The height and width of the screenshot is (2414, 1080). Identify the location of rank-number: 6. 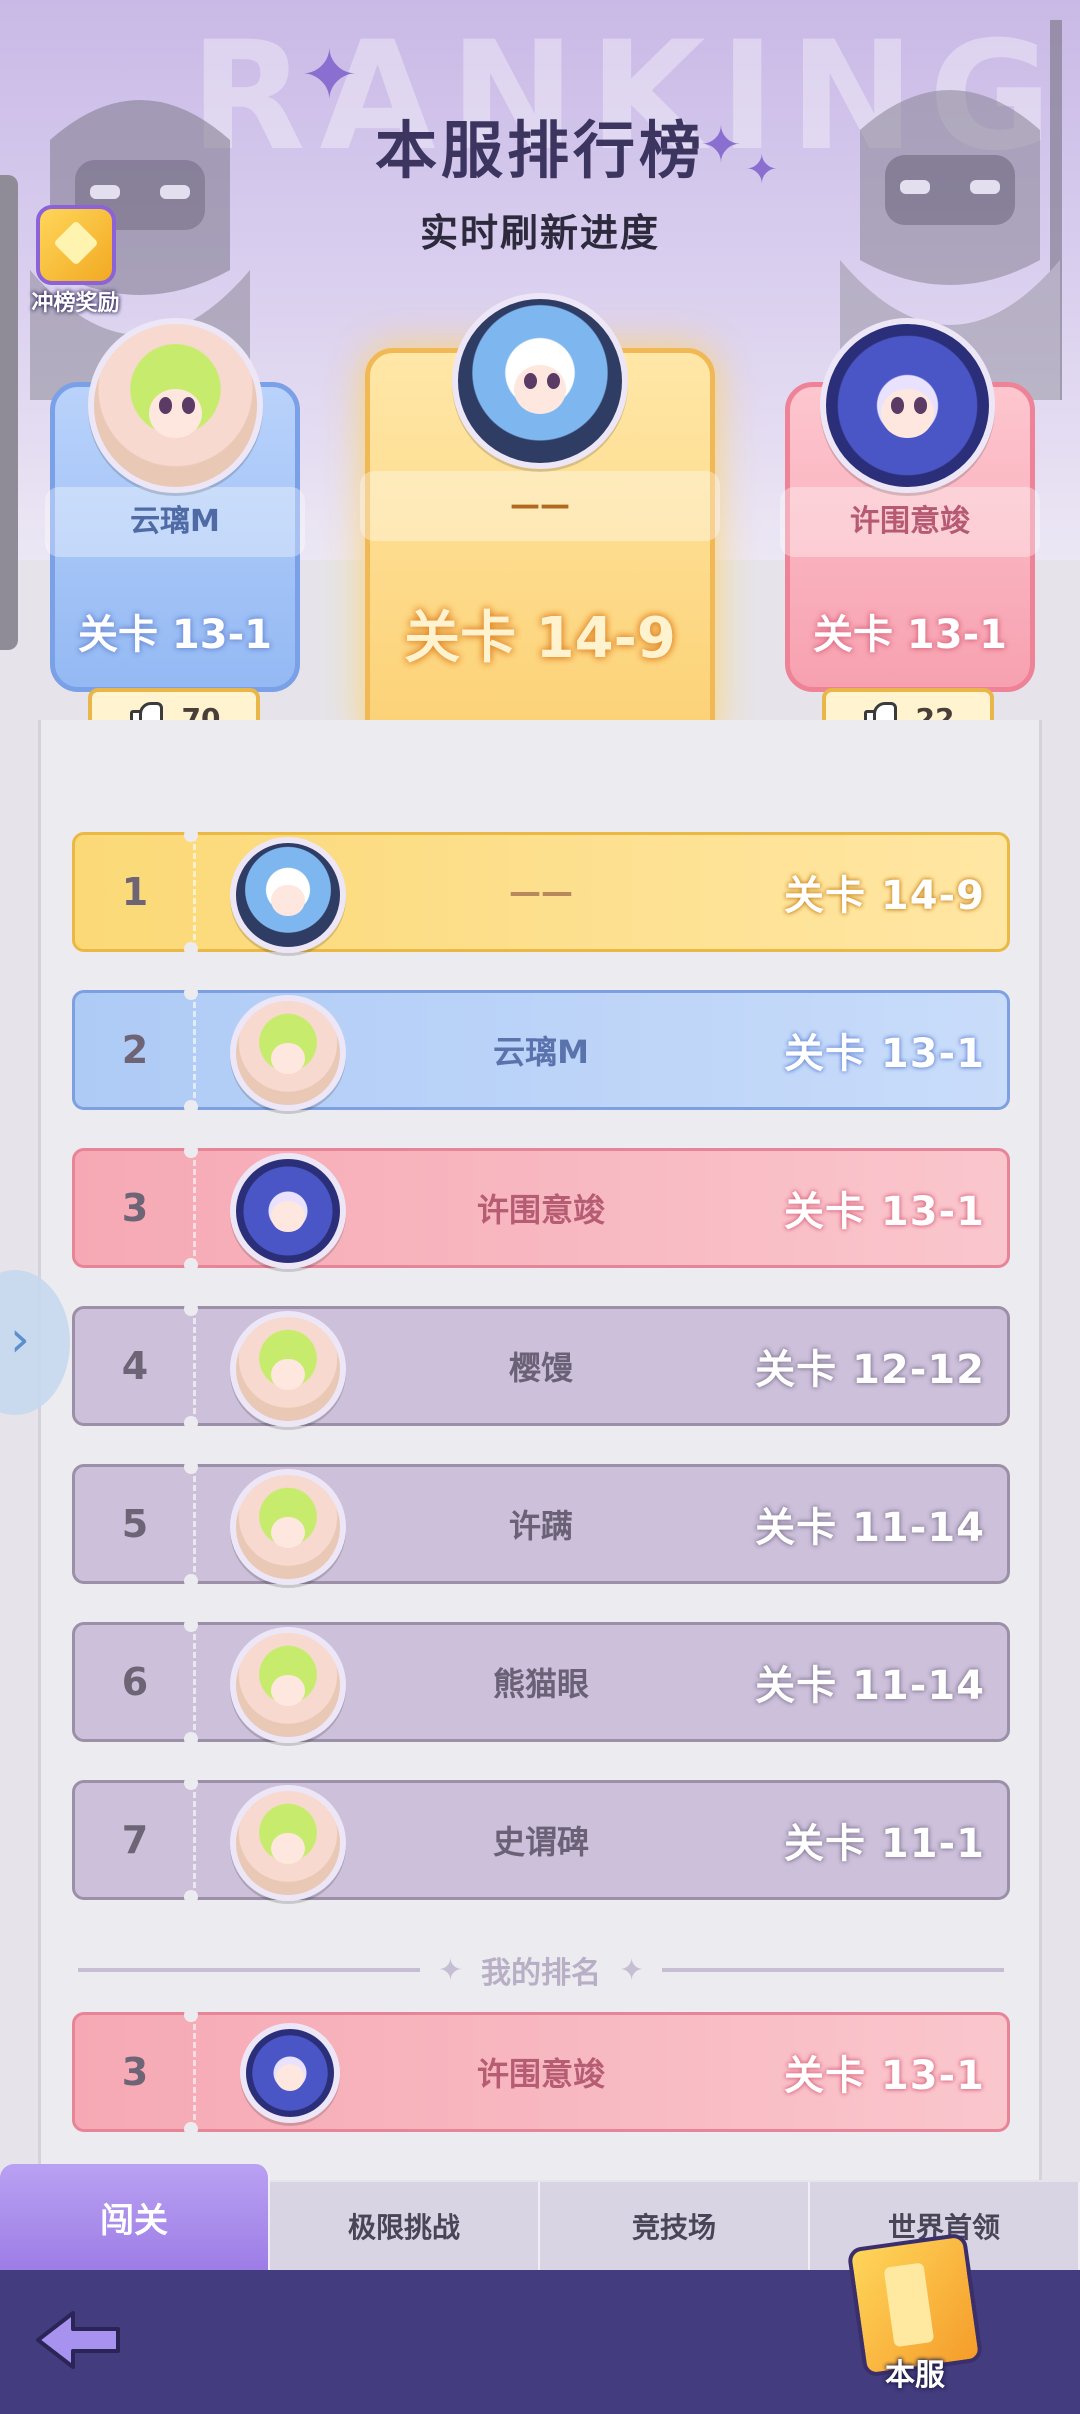
(135, 1682).